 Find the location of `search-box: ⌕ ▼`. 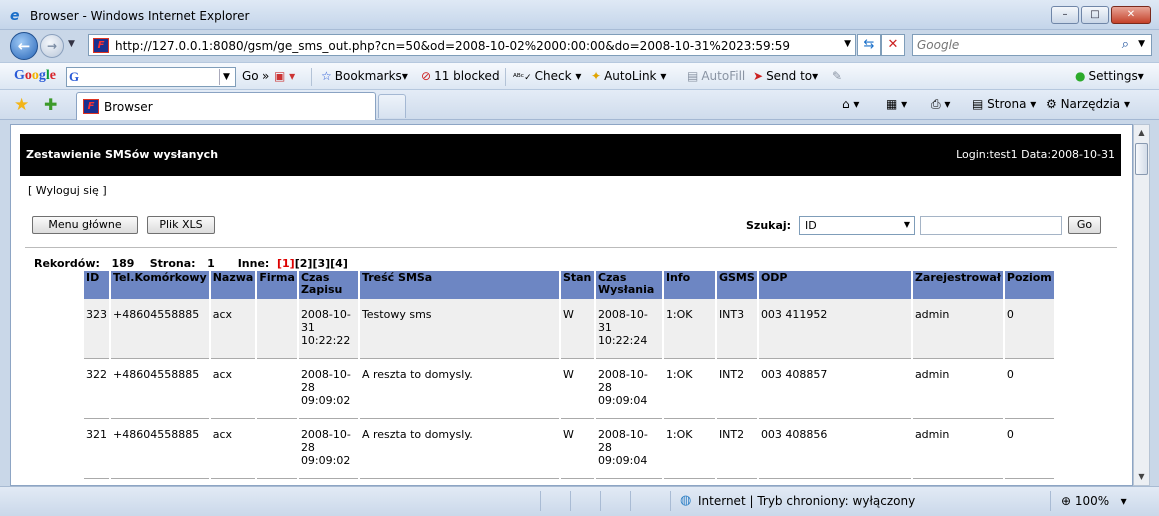

search-box: ⌕ ▼ is located at coordinates (1032, 45).